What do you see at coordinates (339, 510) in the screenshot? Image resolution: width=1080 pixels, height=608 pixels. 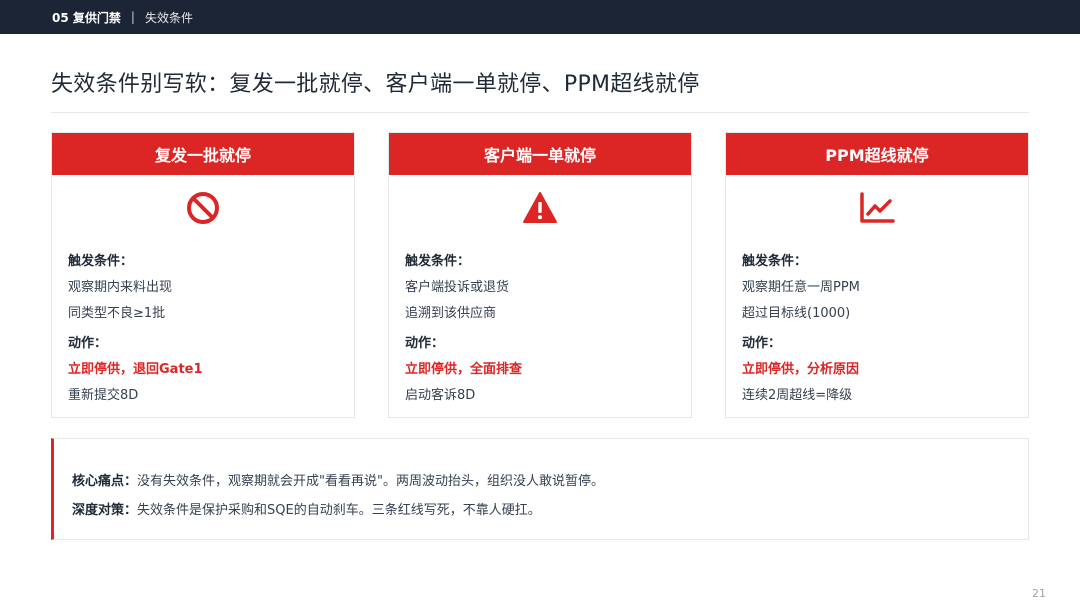 I see `strategy-text: 失效条件是保护采购和SQE的自动刹车。三条红线写死，不靠人硬扛。` at bounding box center [339, 510].